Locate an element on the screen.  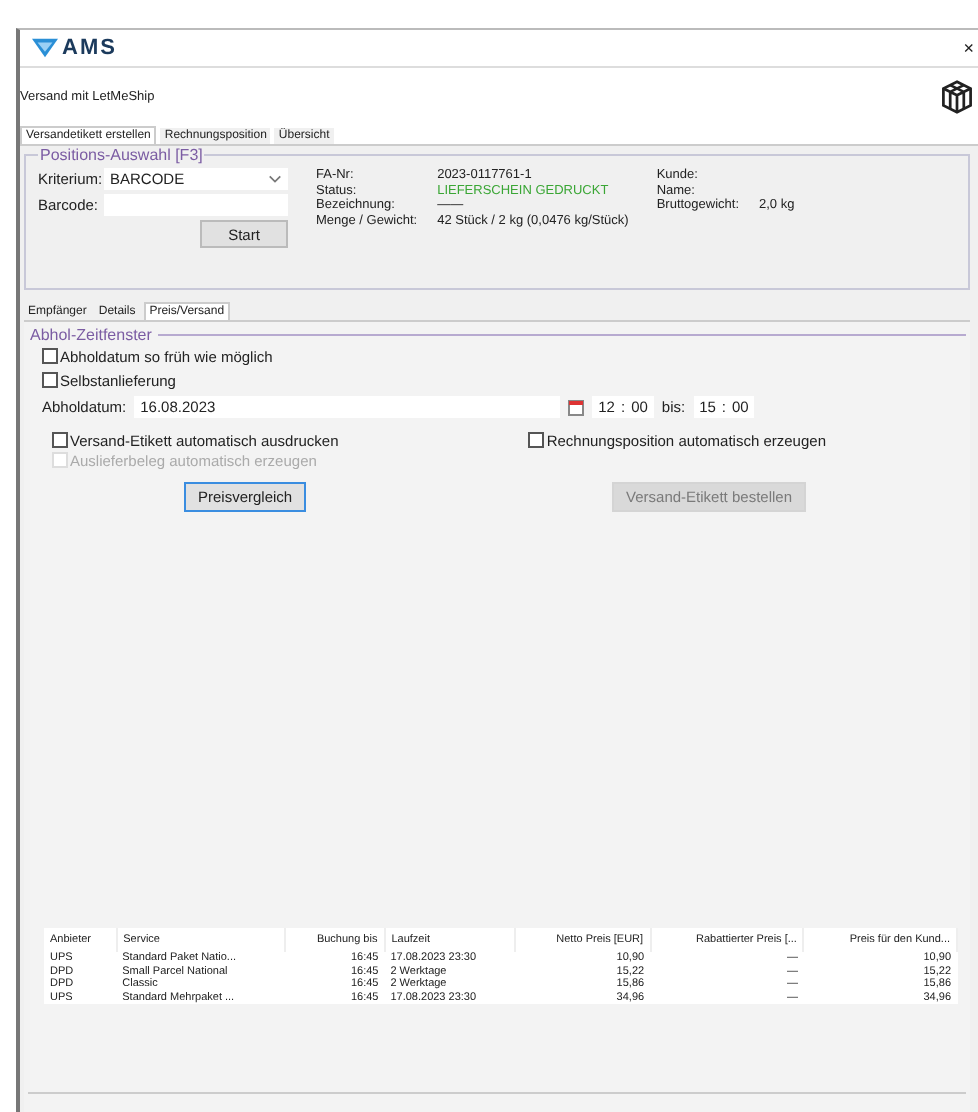
group-title: Positions-Auswahl [F3] is located at coordinates (121, 155).